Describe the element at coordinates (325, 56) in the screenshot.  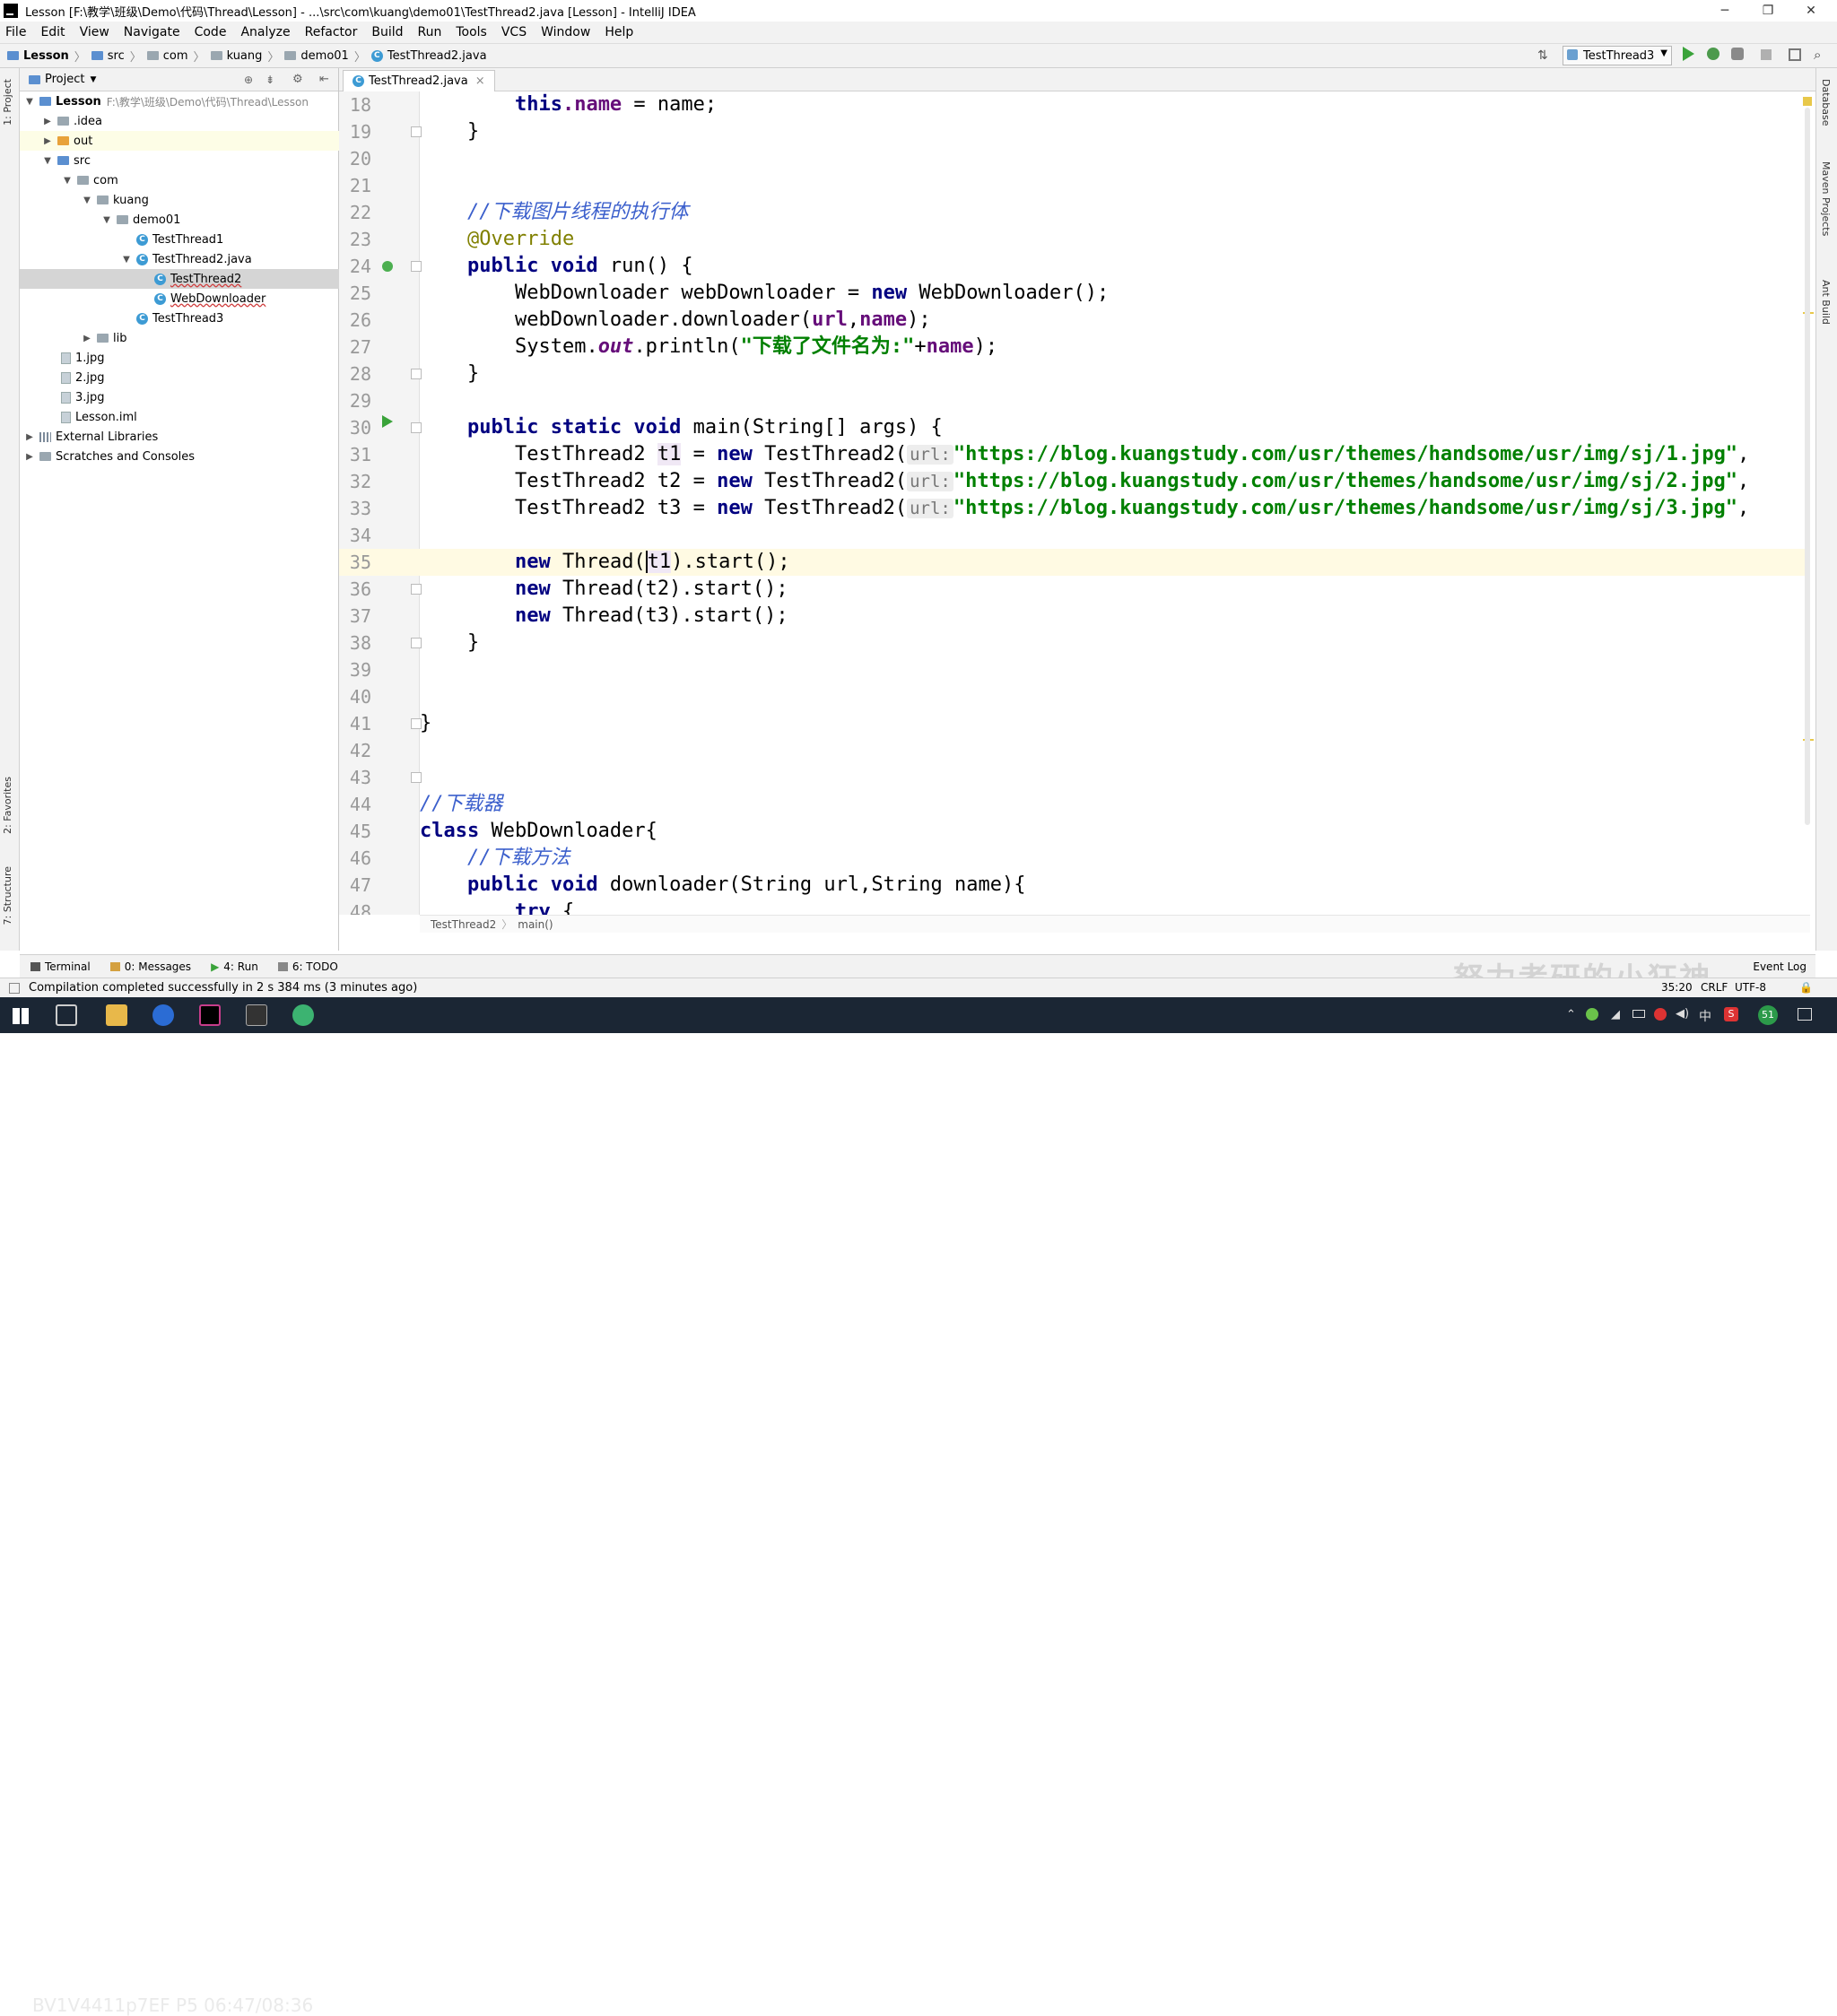
I see `breadcrumb-demo01: demo01 〉` at that location.